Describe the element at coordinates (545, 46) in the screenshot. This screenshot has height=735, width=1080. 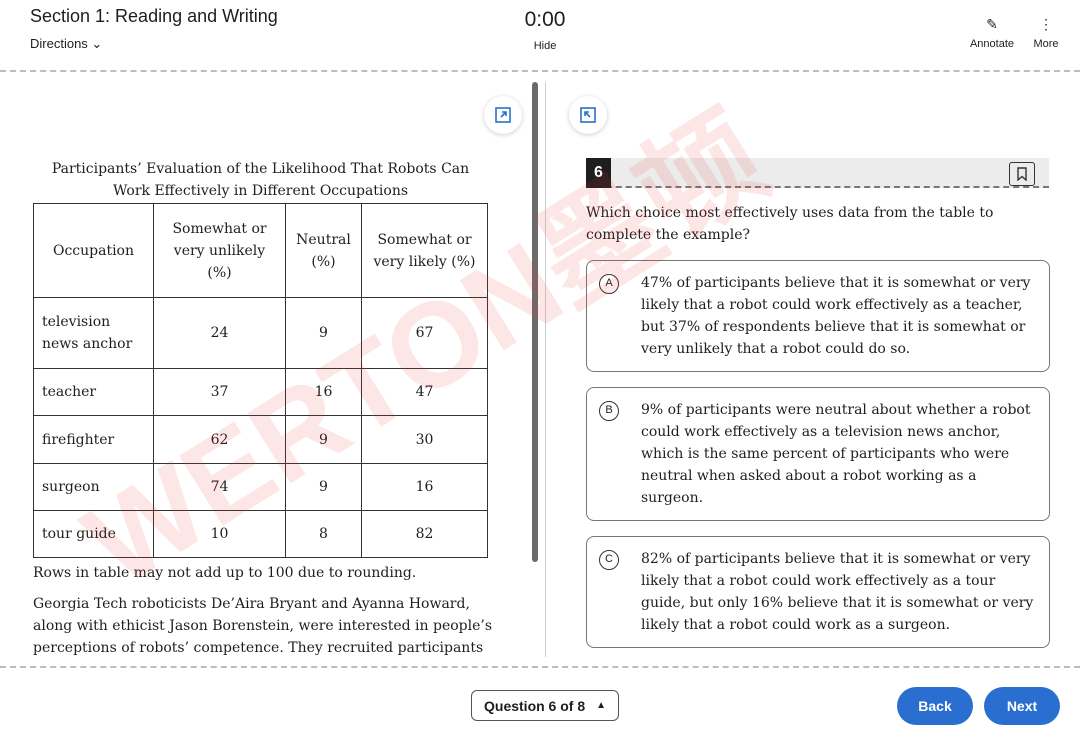
I see `hide-timer-button: Hide` at that location.